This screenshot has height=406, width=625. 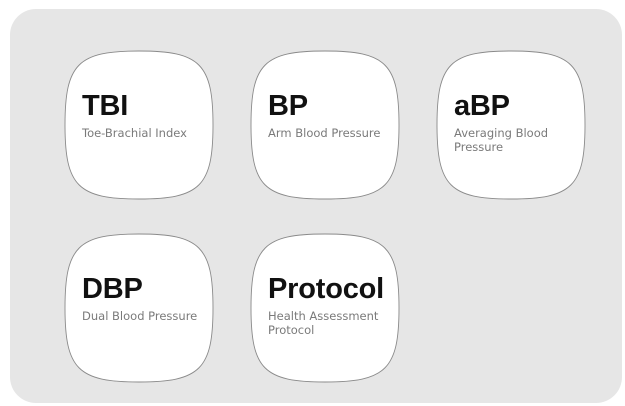 I want to click on tile-title: aBP, so click(x=482, y=106).